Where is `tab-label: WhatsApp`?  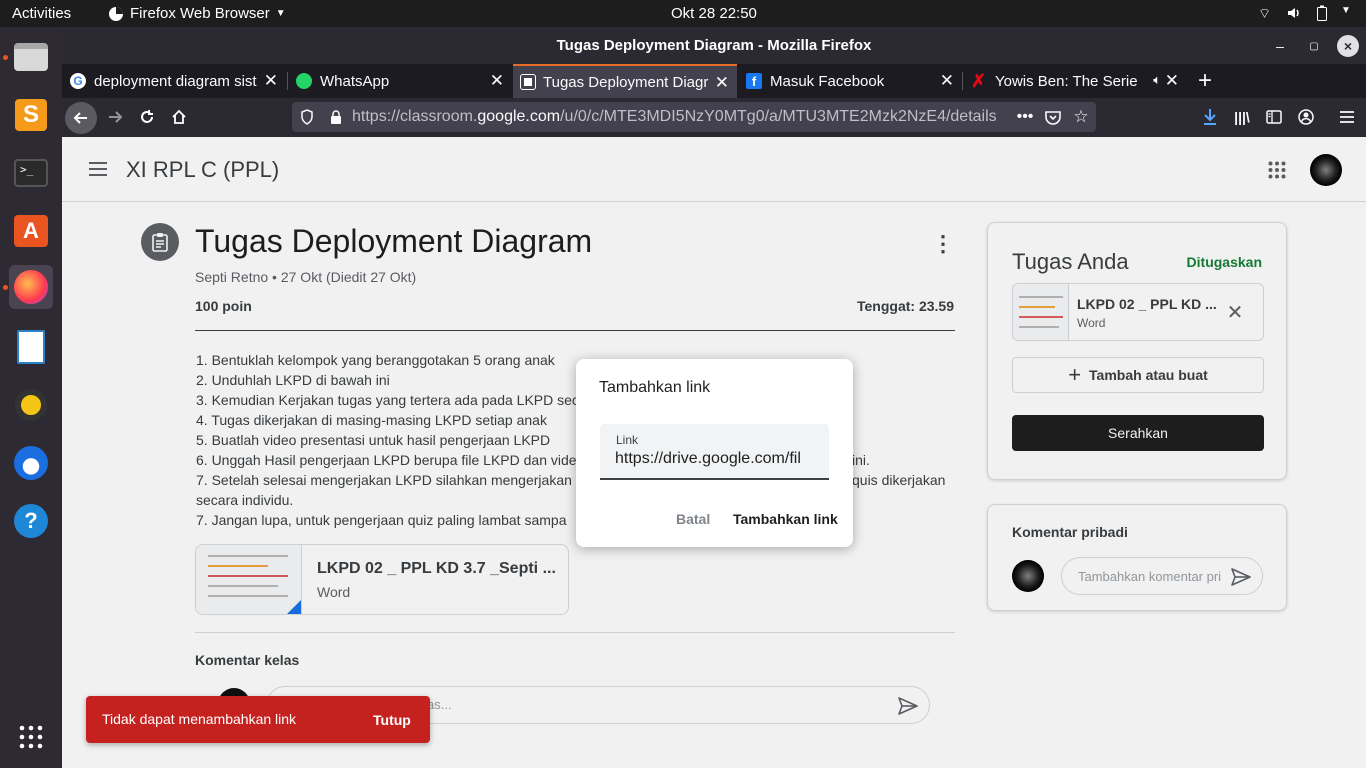 tab-label: WhatsApp is located at coordinates (355, 81).